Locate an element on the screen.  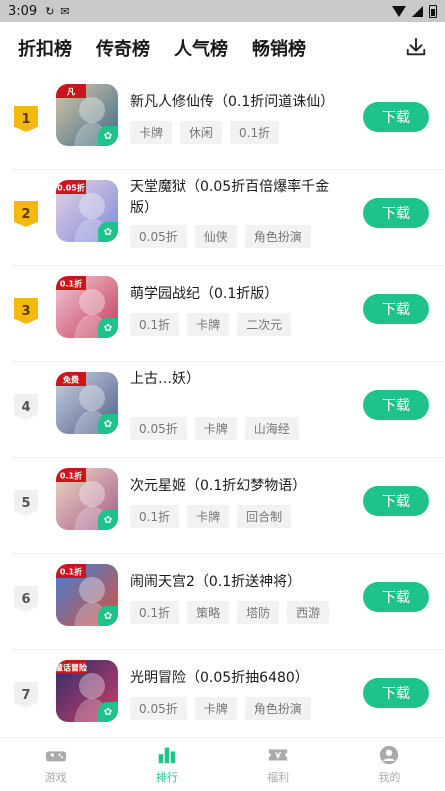
nav-item-gamepad: 游戏 is located at coordinates (55, 764).